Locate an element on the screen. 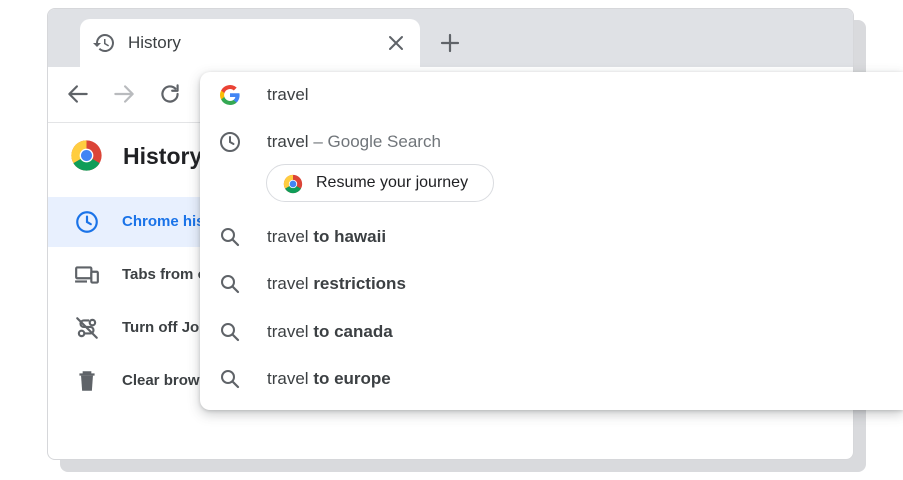  search-suggestion-row: travel to europe is located at coordinates (551, 379).